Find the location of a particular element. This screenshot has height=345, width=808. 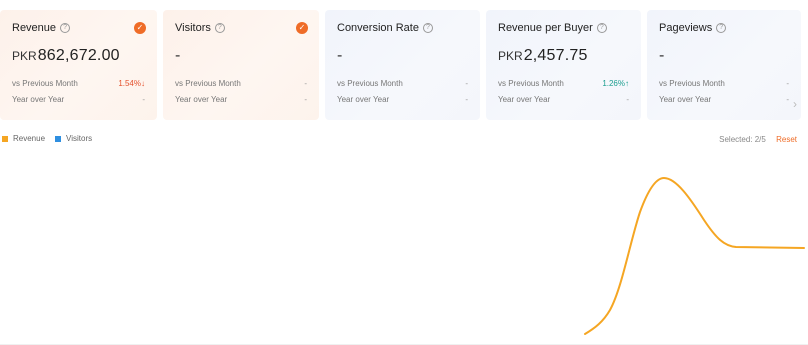

previous-month-value: 1.54%↓ is located at coordinates (131, 83).